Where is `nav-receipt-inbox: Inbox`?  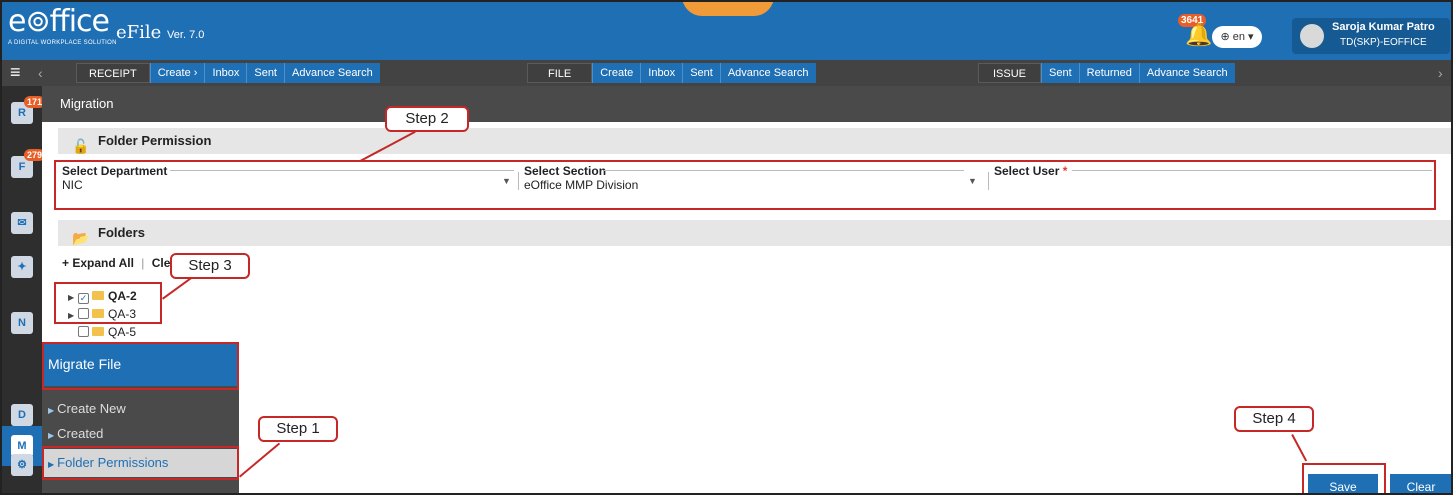 nav-receipt-inbox: Inbox is located at coordinates (225, 73).